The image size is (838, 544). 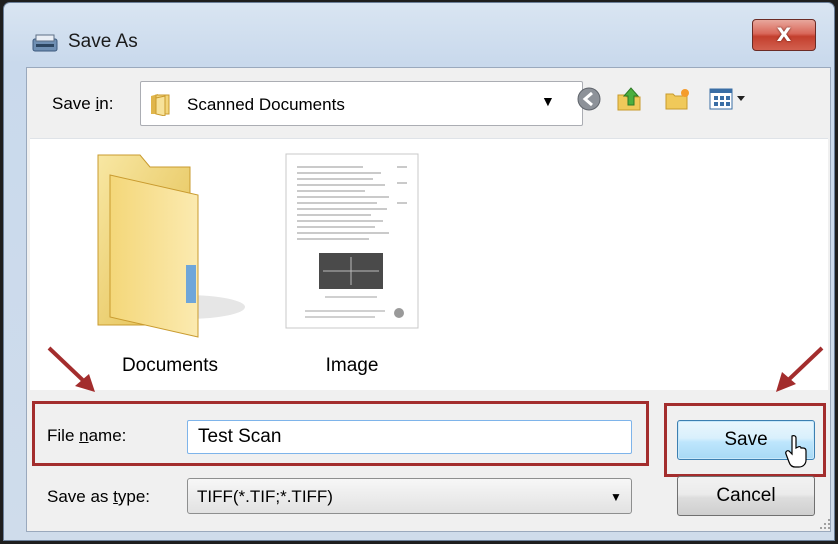 What do you see at coordinates (629, 99) in the screenshot?
I see `up-folder-icon` at bounding box center [629, 99].